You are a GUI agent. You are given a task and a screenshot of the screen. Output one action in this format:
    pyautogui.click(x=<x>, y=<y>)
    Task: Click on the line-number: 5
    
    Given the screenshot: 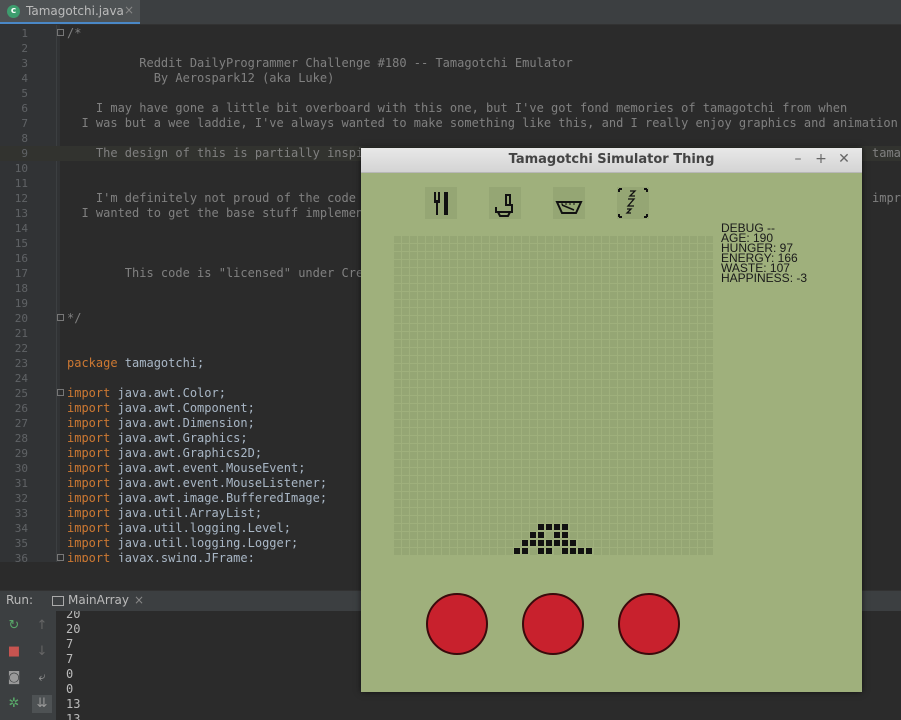 What is the action you would take?
    pyautogui.click(x=24, y=93)
    